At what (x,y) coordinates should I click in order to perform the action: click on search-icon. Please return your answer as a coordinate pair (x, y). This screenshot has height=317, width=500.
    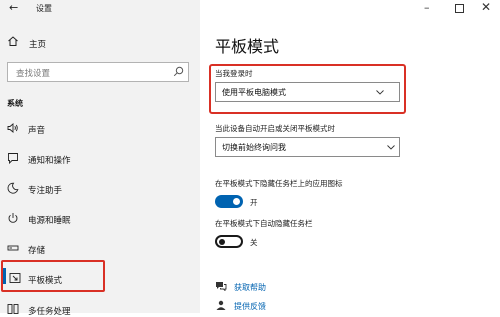
    Looking at the image, I should click on (178, 71).